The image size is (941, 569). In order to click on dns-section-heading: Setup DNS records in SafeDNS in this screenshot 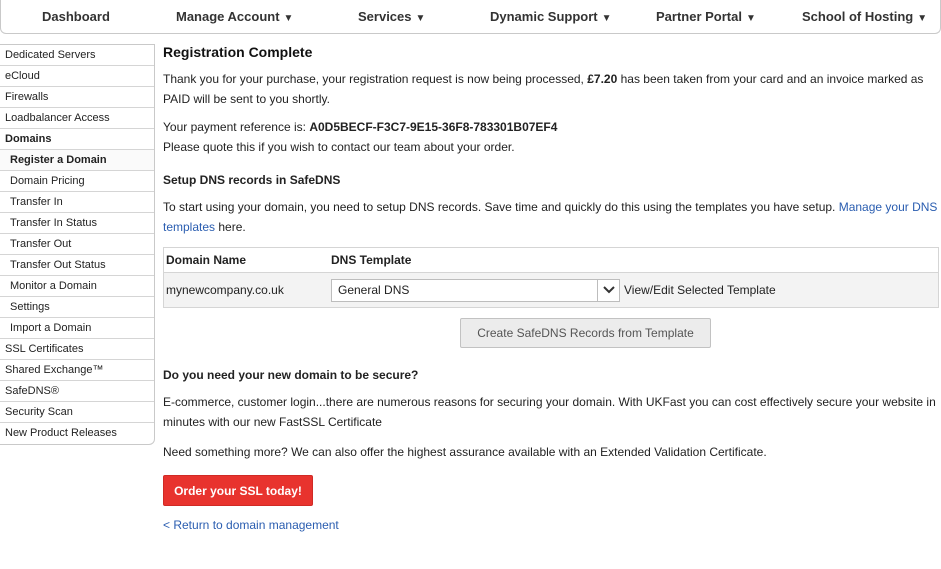, I will do `click(252, 180)`.